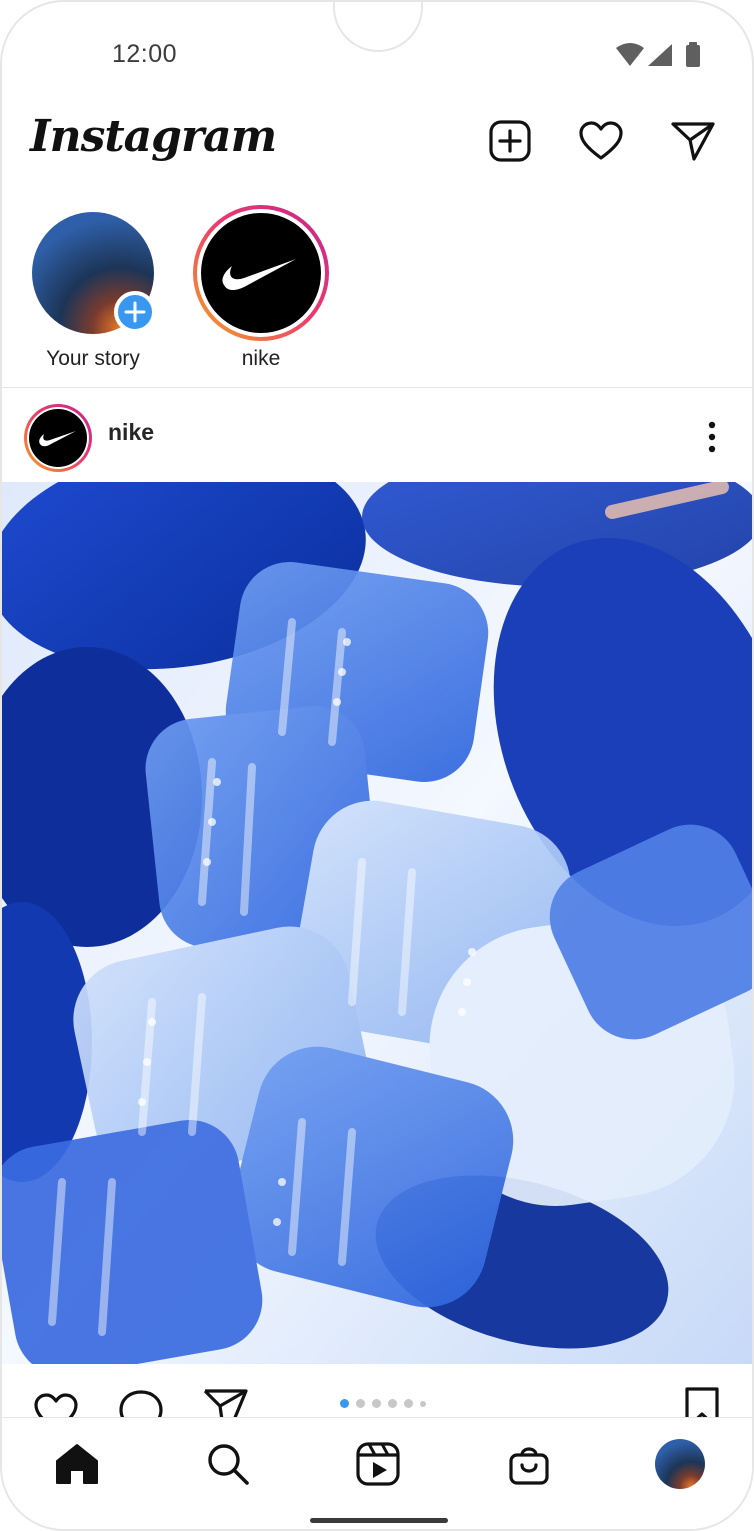  I want to click on nike-story-avatar, so click(261, 273).